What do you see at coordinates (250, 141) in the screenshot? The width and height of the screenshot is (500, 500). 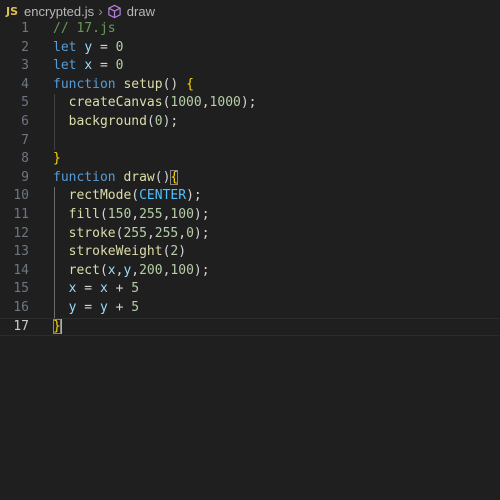 I see `code-line: 7` at bounding box center [250, 141].